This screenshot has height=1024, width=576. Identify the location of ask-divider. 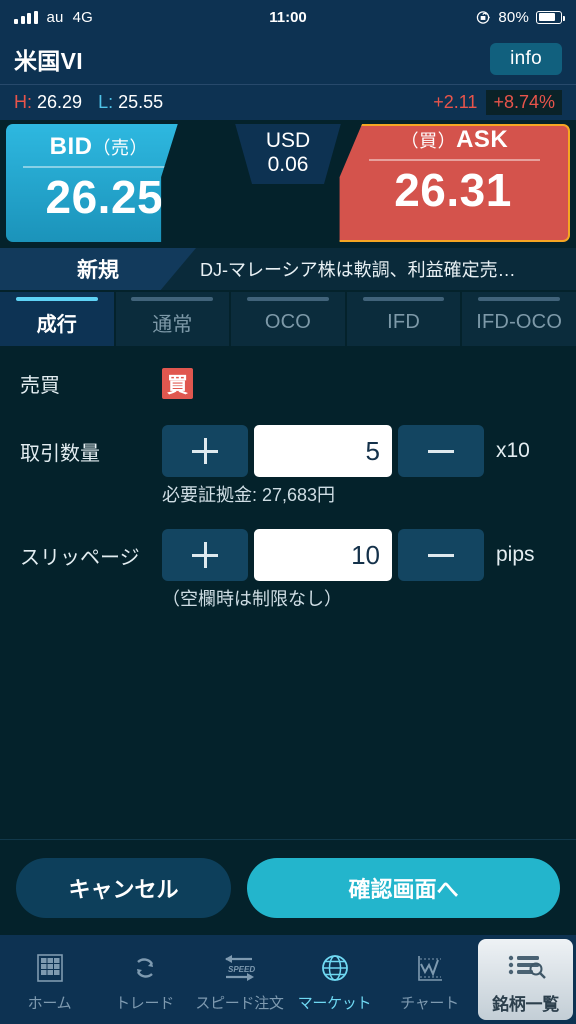
(454, 160).